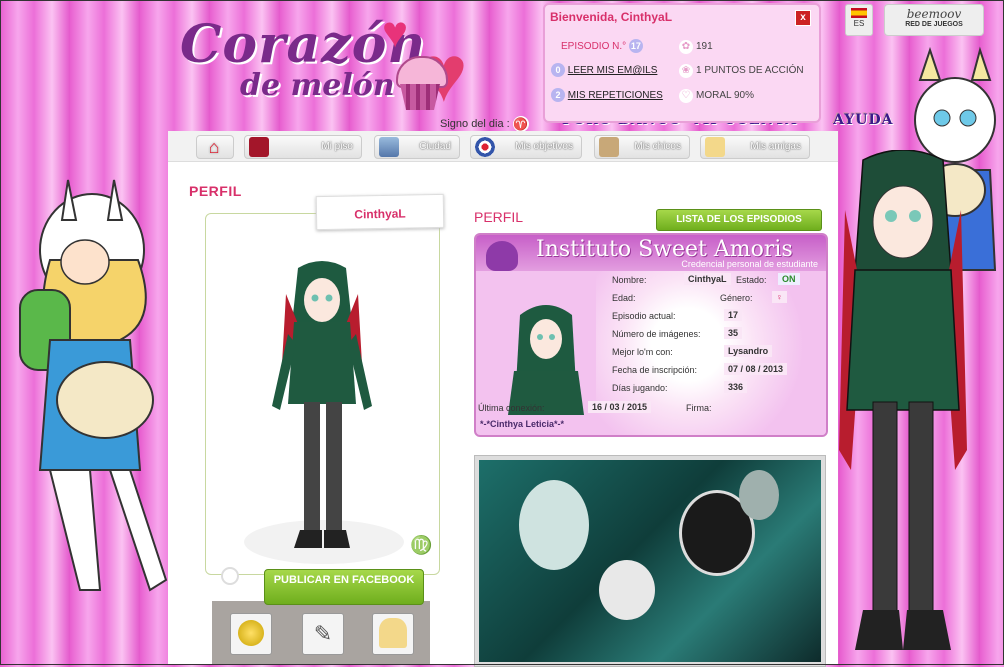 This screenshot has width=1004, height=667. I want to click on episodes-list-button: LISTA DE LOS EPISODIOS, so click(739, 220).